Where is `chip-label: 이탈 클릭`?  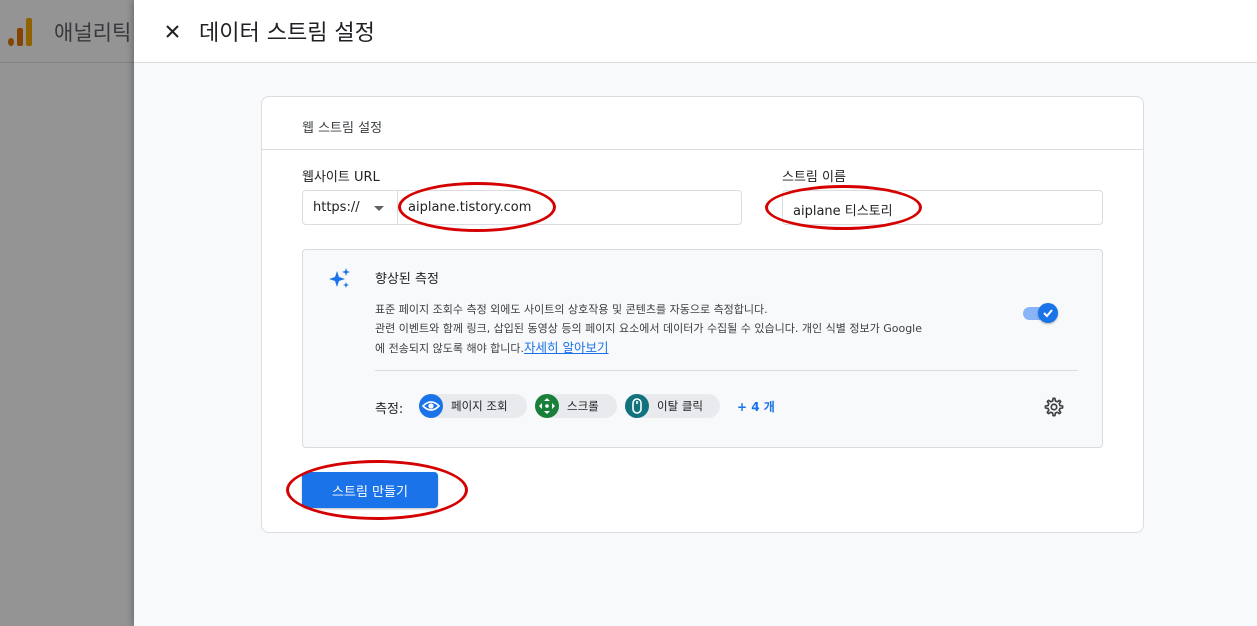 chip-label: 이탈 클릭 is located at coordinates (680, 406).